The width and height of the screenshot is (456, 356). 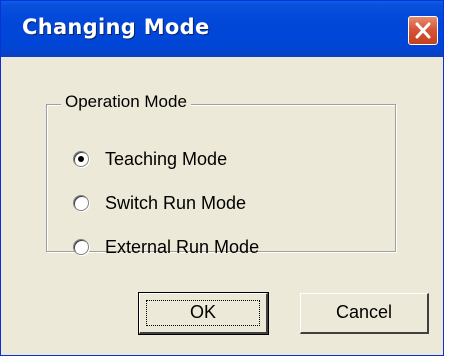 I want to click on radio-selected-dot, so click(x=81, y=159).